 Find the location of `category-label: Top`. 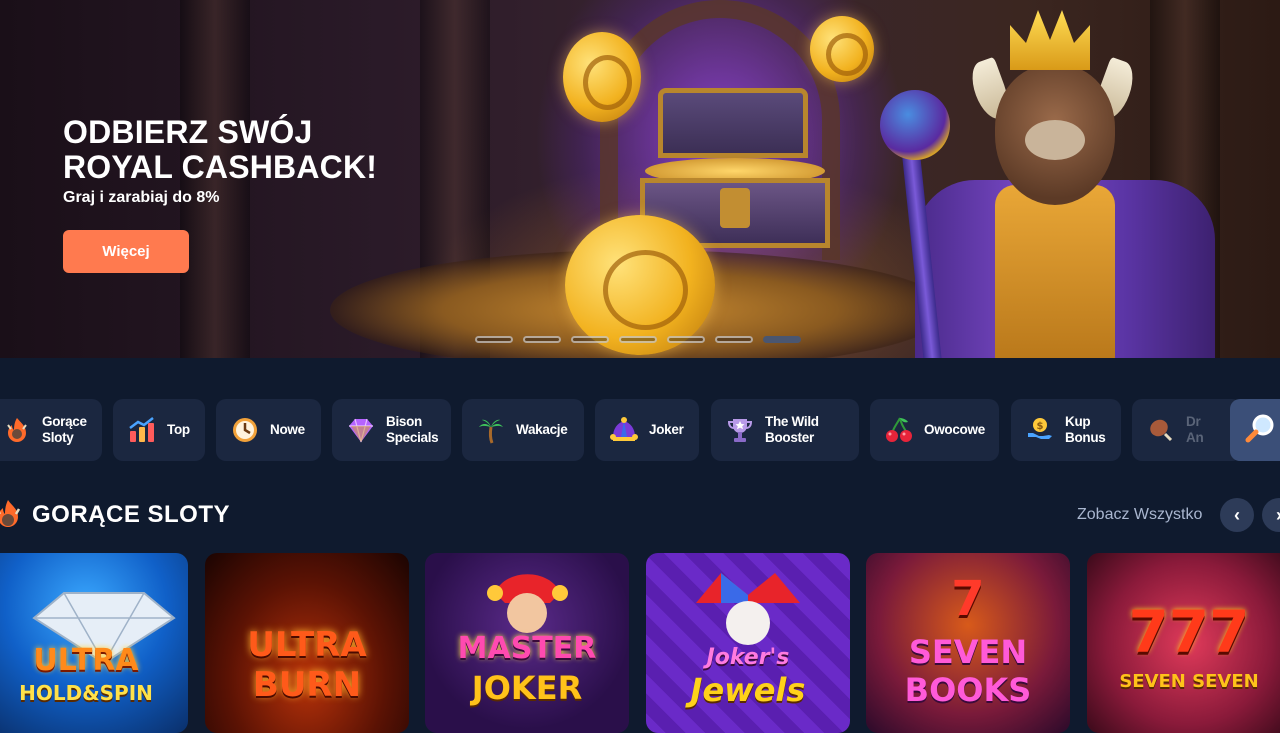

category-label: Top is located at coordinates (178, 429).